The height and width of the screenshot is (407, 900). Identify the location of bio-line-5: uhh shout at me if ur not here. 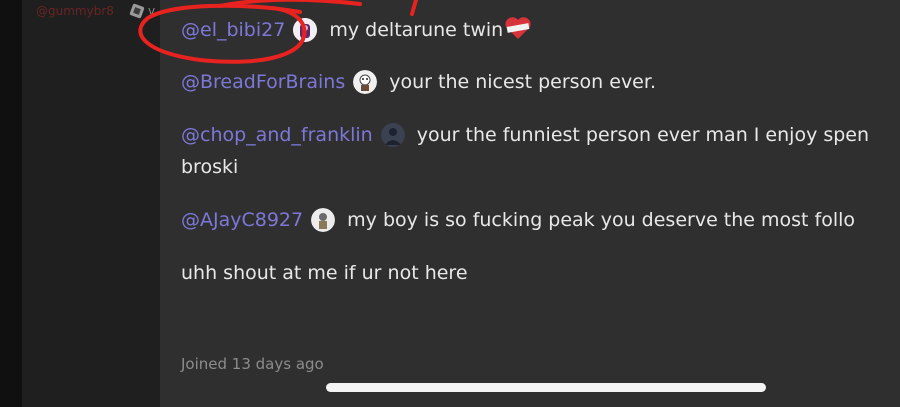
(324, 273).